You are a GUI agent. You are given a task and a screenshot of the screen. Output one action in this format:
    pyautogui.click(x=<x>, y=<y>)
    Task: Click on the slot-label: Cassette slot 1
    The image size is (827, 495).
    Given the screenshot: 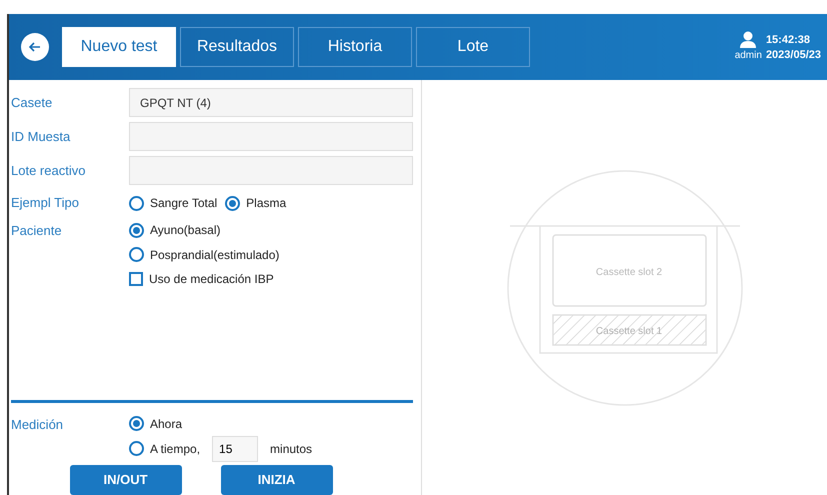 What is the action you would take?
    pyautogui.click(x=628, y=331)
    